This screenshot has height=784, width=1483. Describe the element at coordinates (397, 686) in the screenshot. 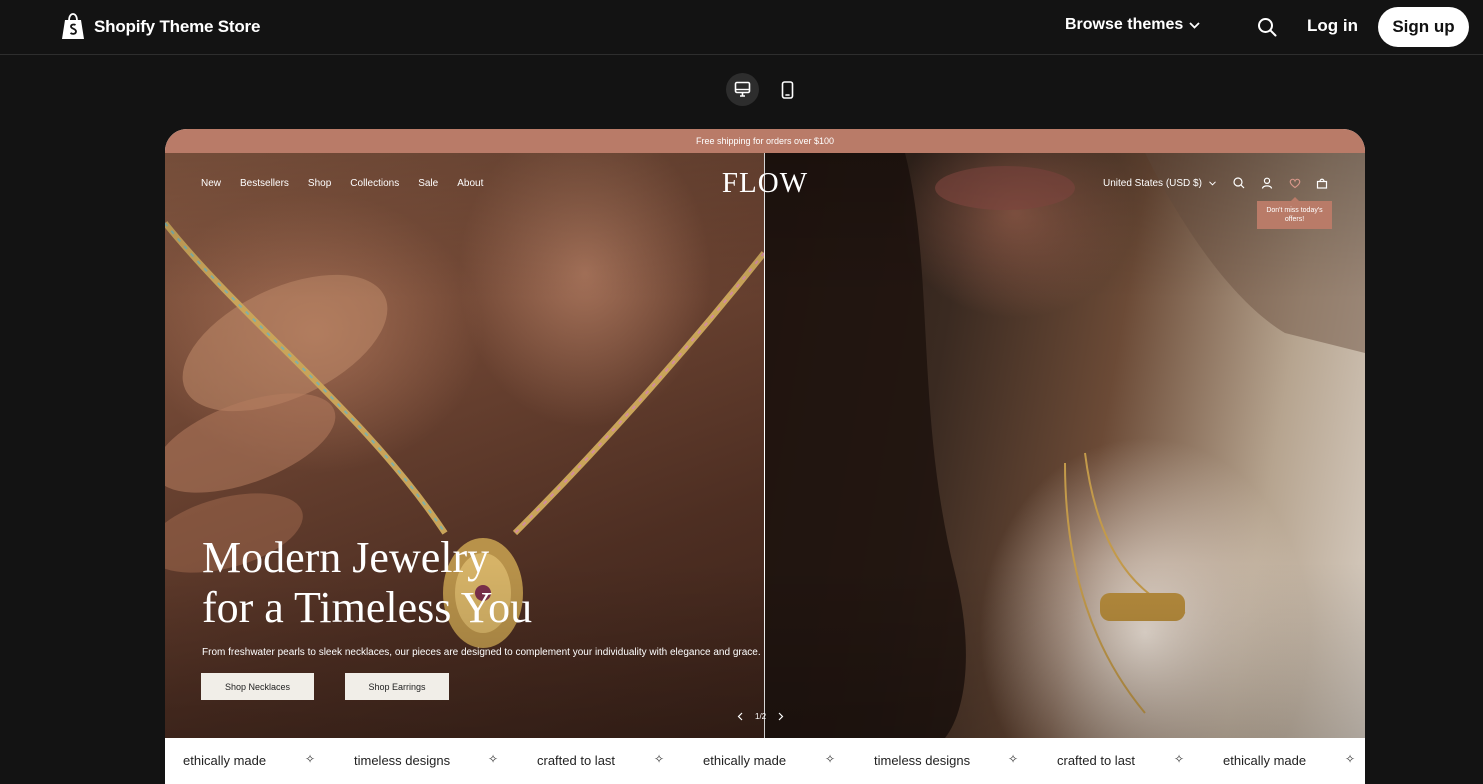

I see `shop-earrings-button: Shop Earrings` at that location.